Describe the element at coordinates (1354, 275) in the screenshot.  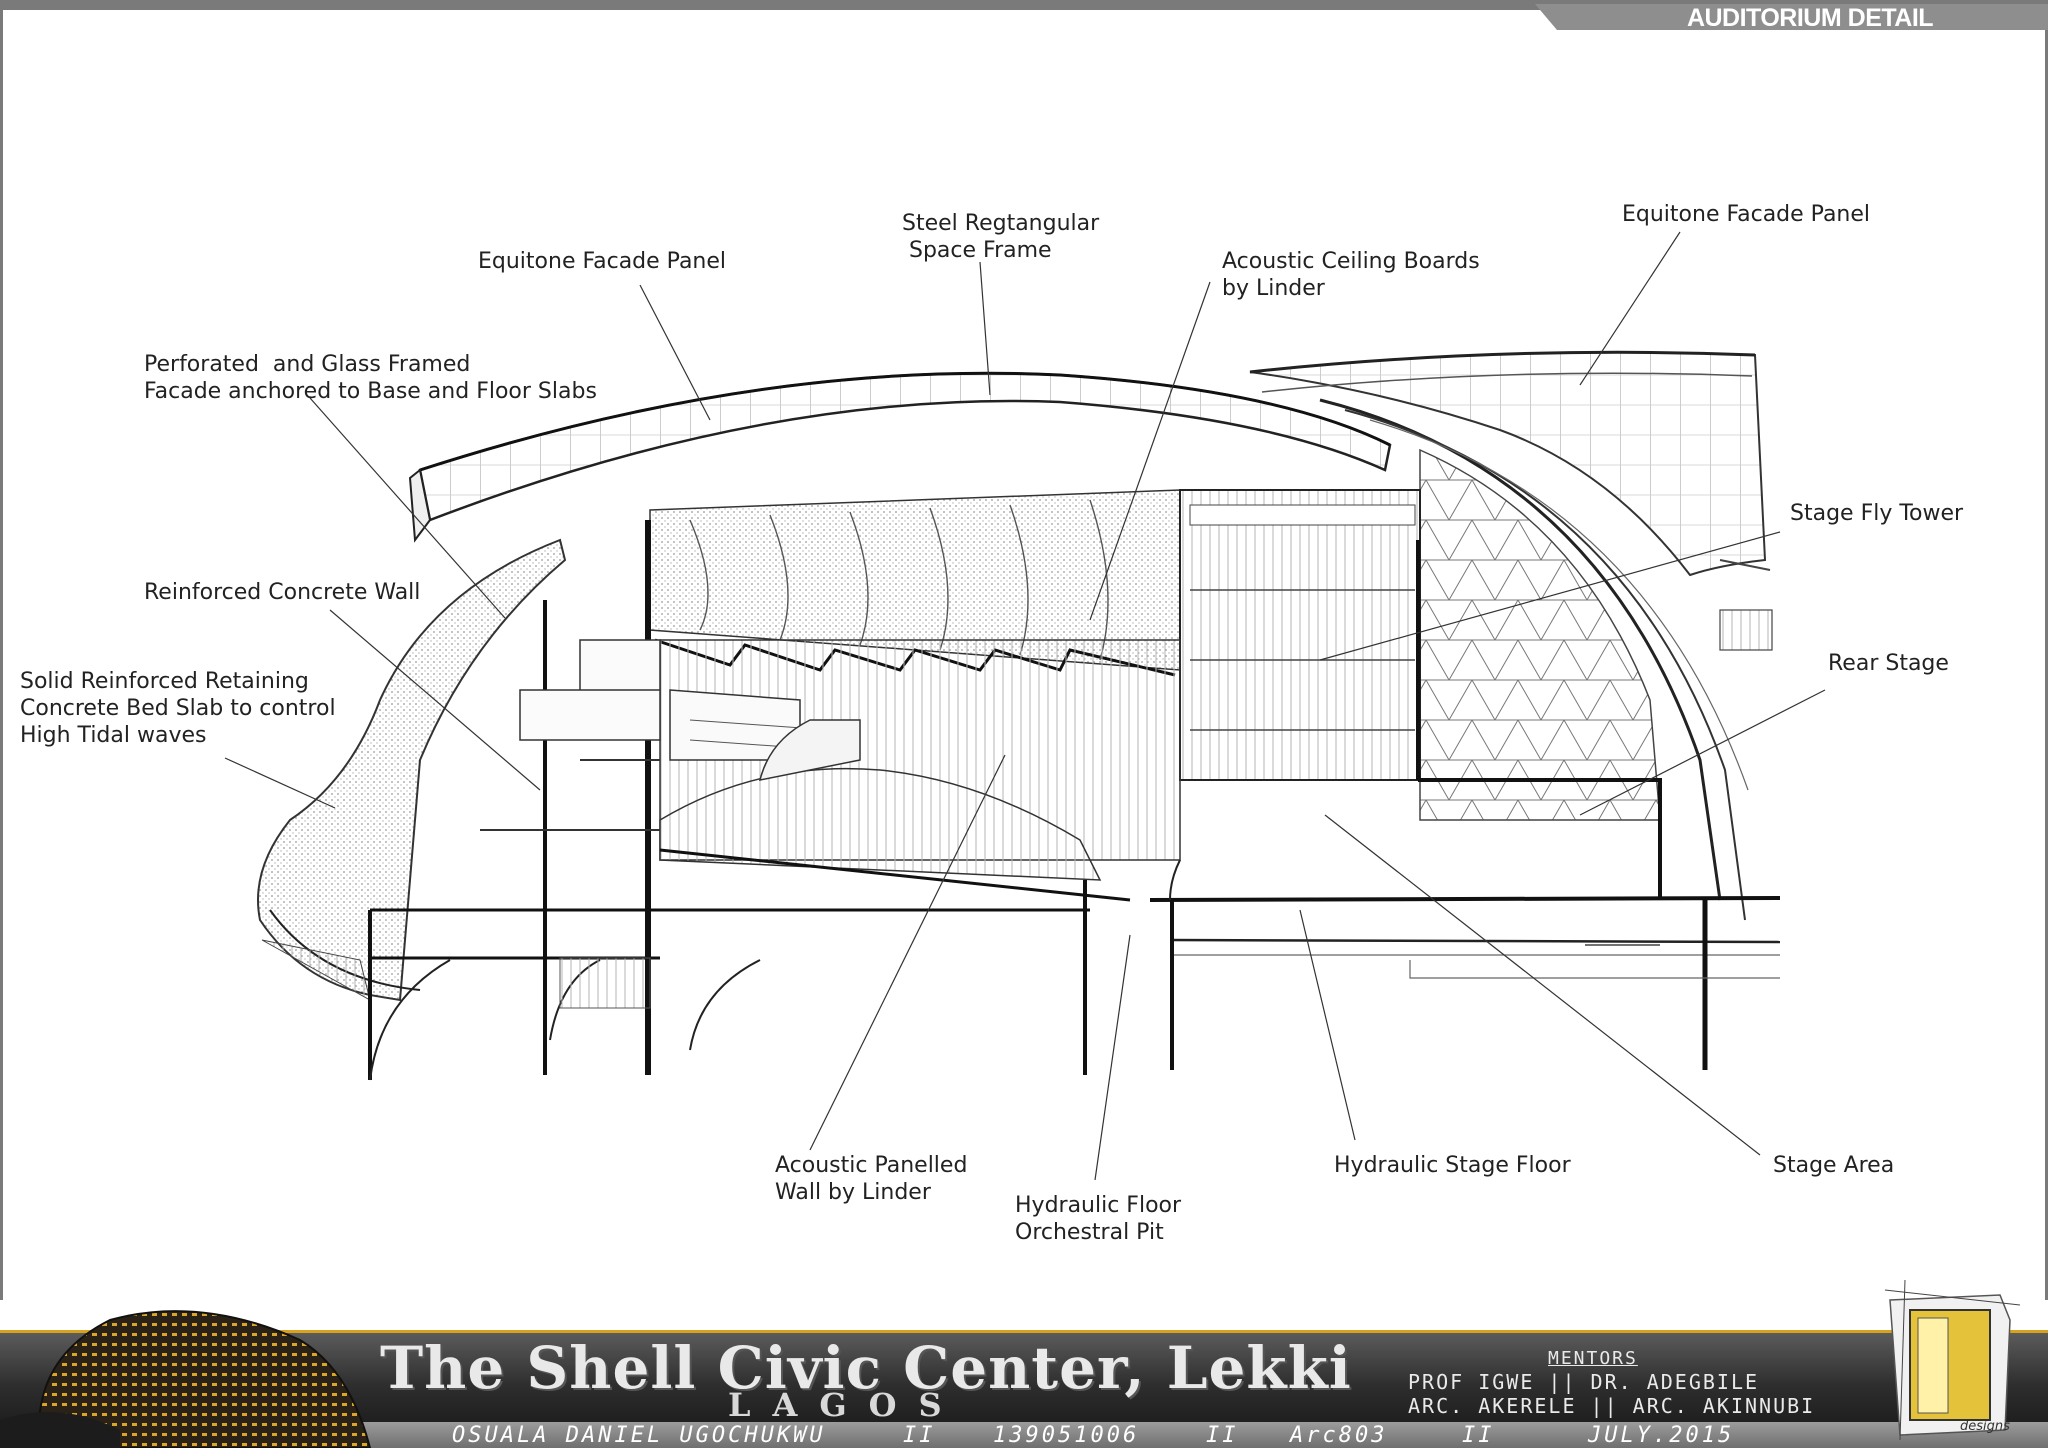
I see `callout-acoustic-ceiling: Acoustic Ceiling Boards by Linder` at that location.